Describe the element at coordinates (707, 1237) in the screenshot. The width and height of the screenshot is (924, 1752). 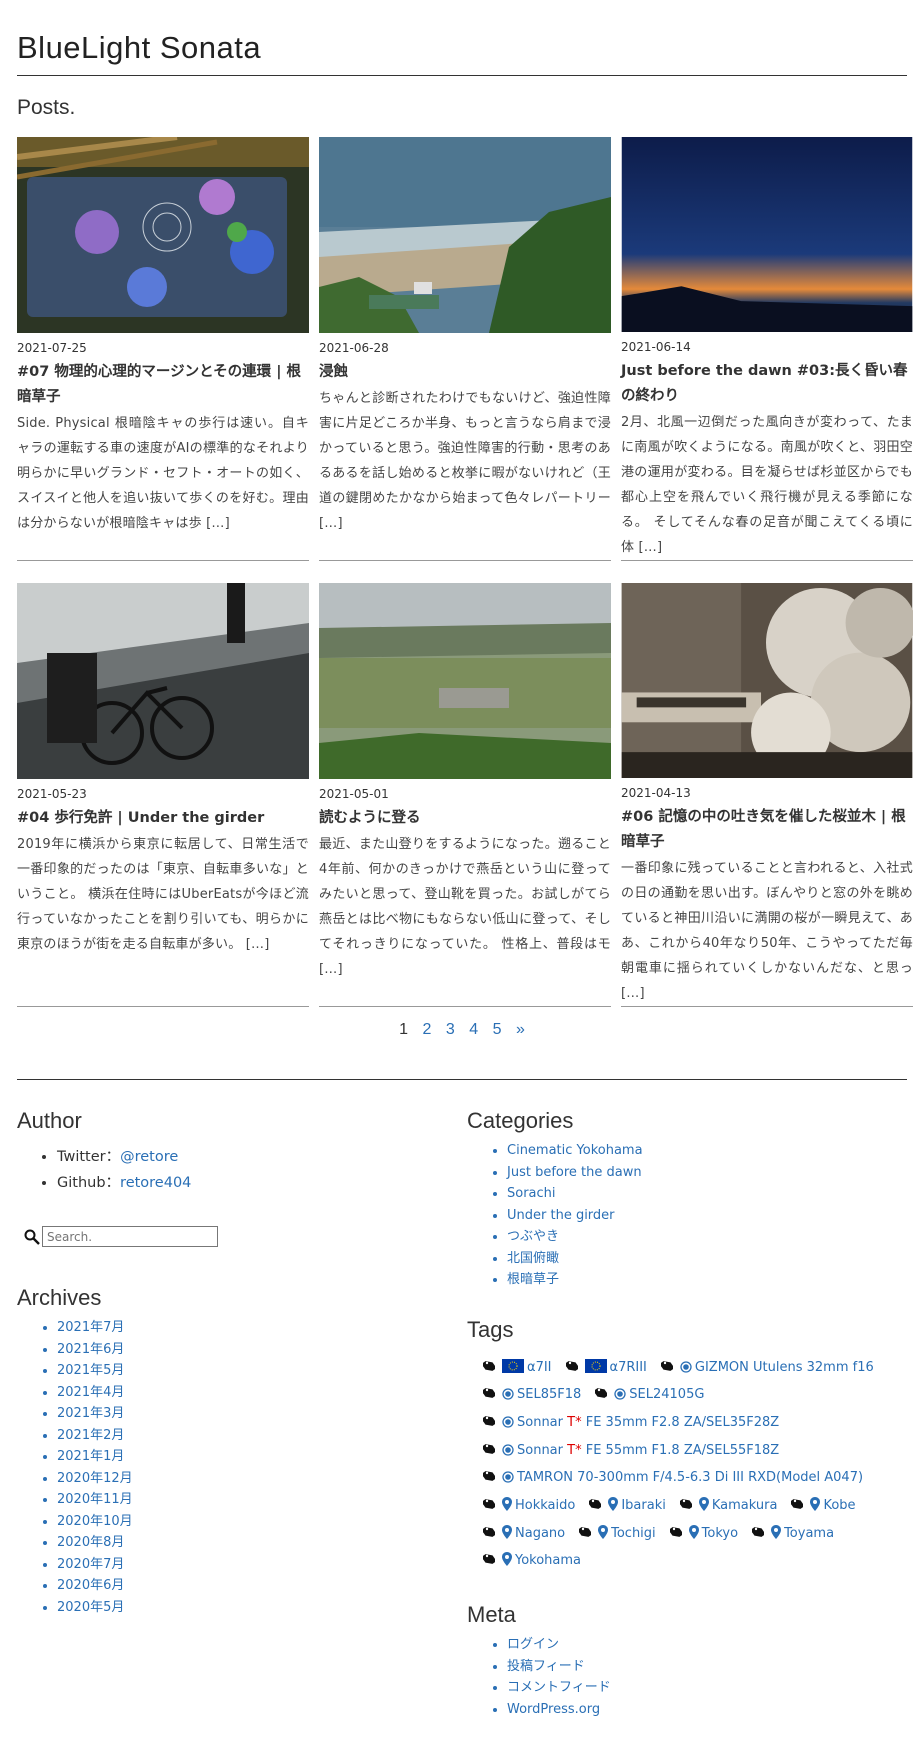
I see `category-link: つぶやき` at that location.